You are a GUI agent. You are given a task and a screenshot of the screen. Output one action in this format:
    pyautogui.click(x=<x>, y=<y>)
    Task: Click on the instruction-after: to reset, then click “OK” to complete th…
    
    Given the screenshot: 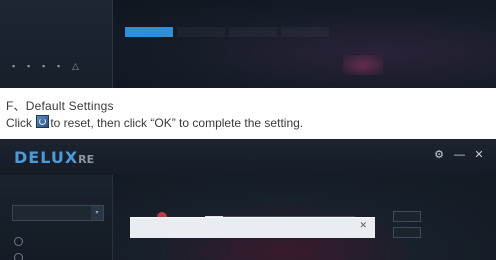 What is the action you would take?
    pyautogui.click(x=177, y=123)
    